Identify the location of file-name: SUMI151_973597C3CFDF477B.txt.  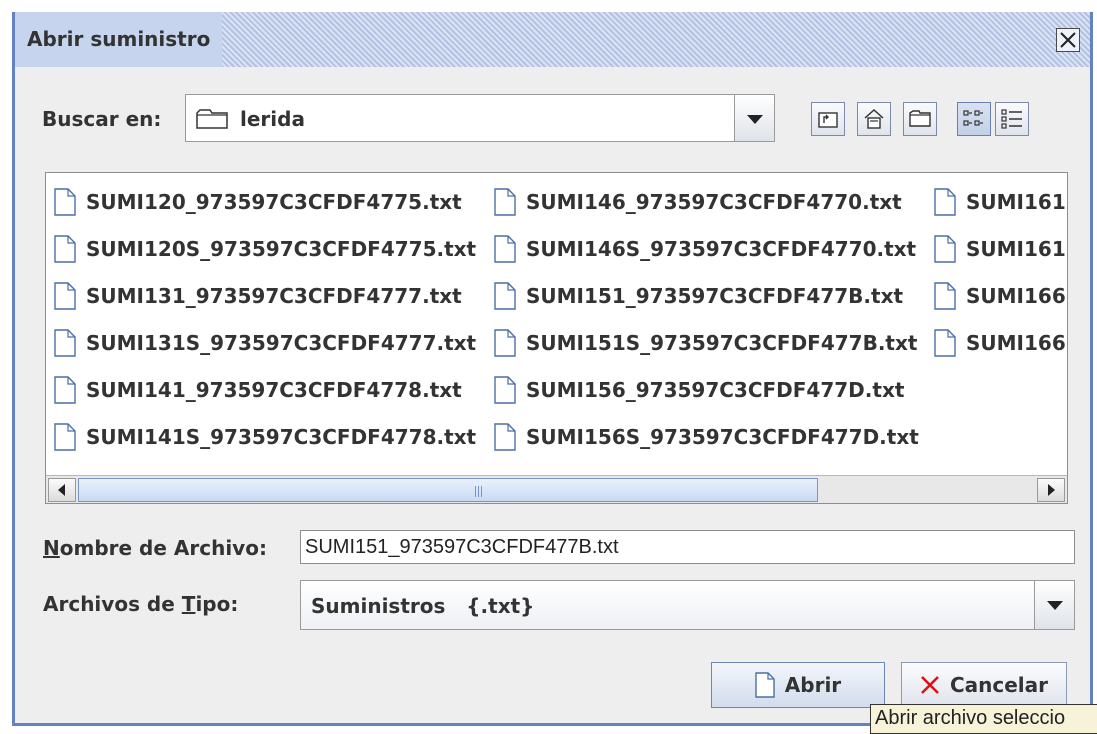
(715, 296).